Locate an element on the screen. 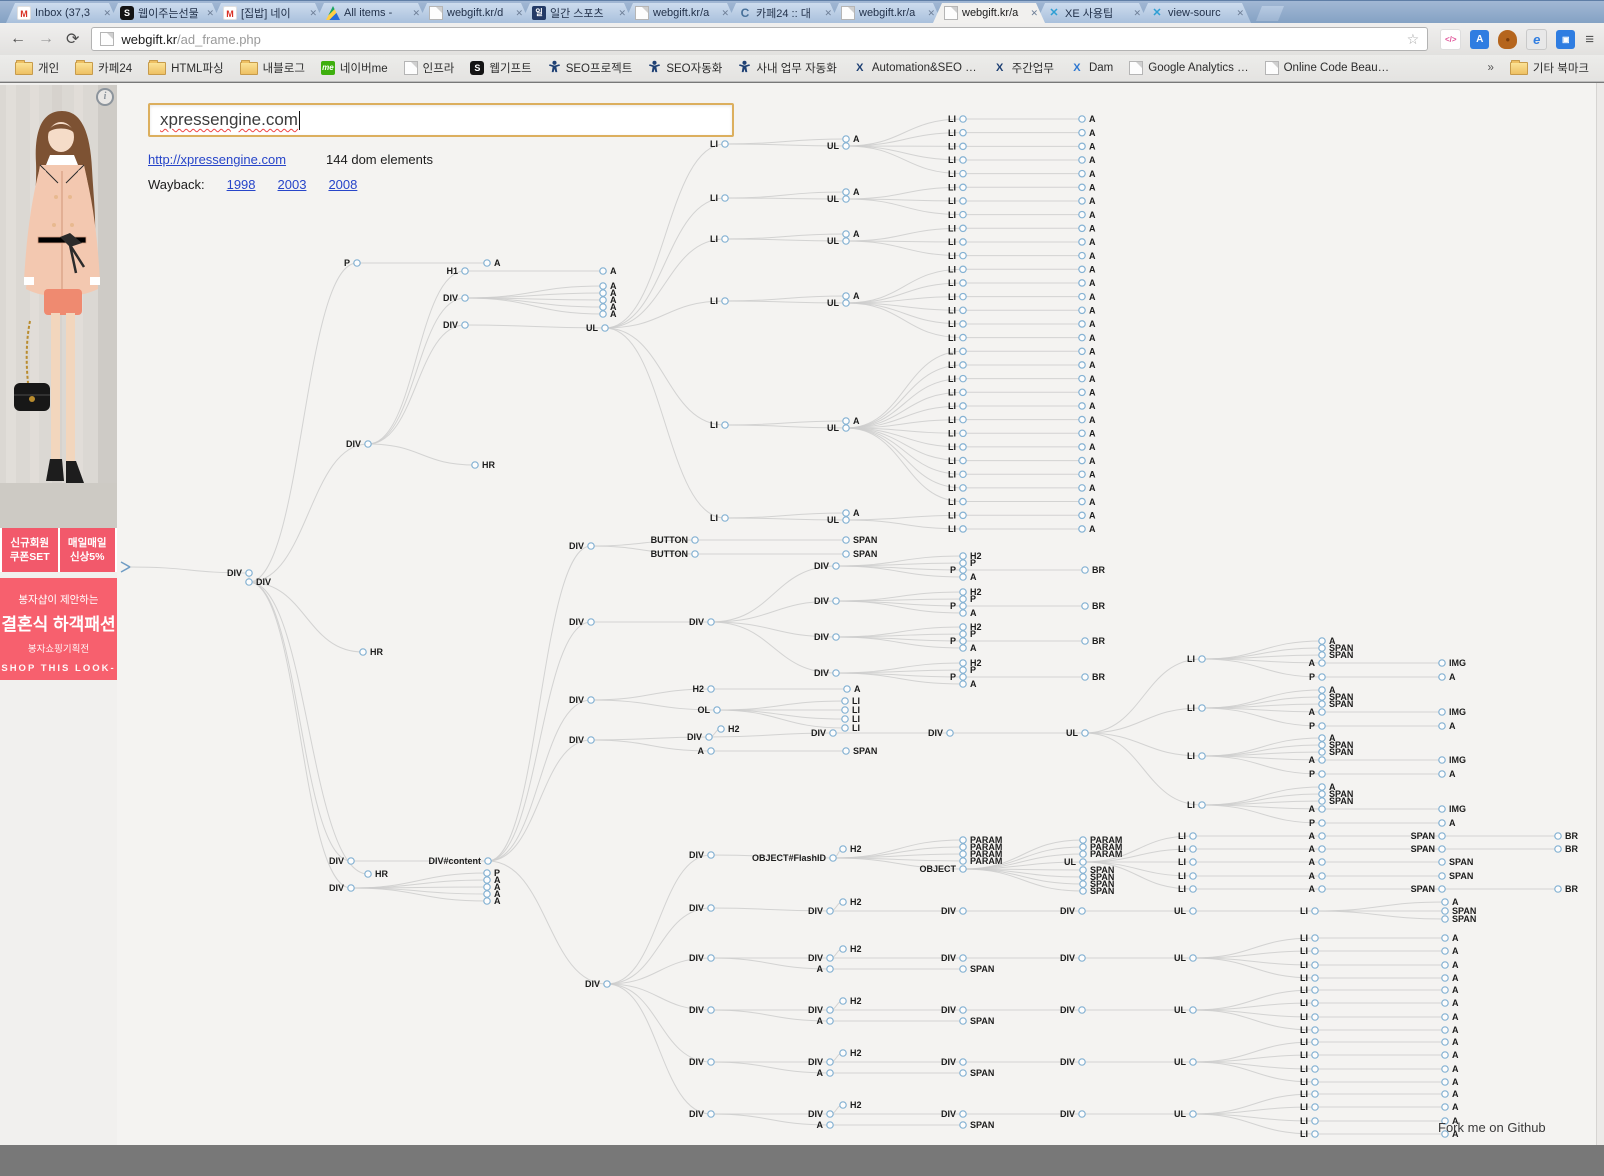  tab-0: M Inbox (37,3 ✕ is located at coordinates (62, 13).